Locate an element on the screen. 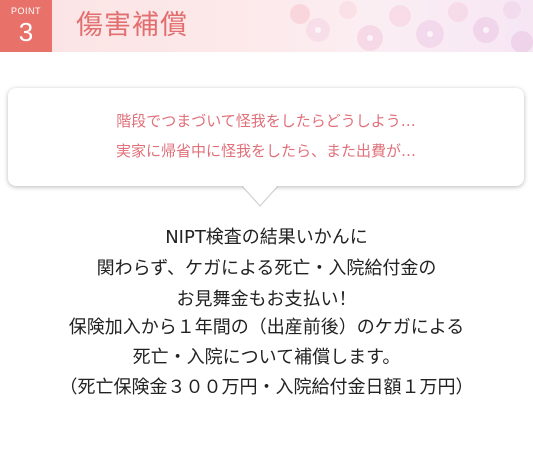 The image size is (533, 471). point-label: POINT is located at coordinates (25, 11).